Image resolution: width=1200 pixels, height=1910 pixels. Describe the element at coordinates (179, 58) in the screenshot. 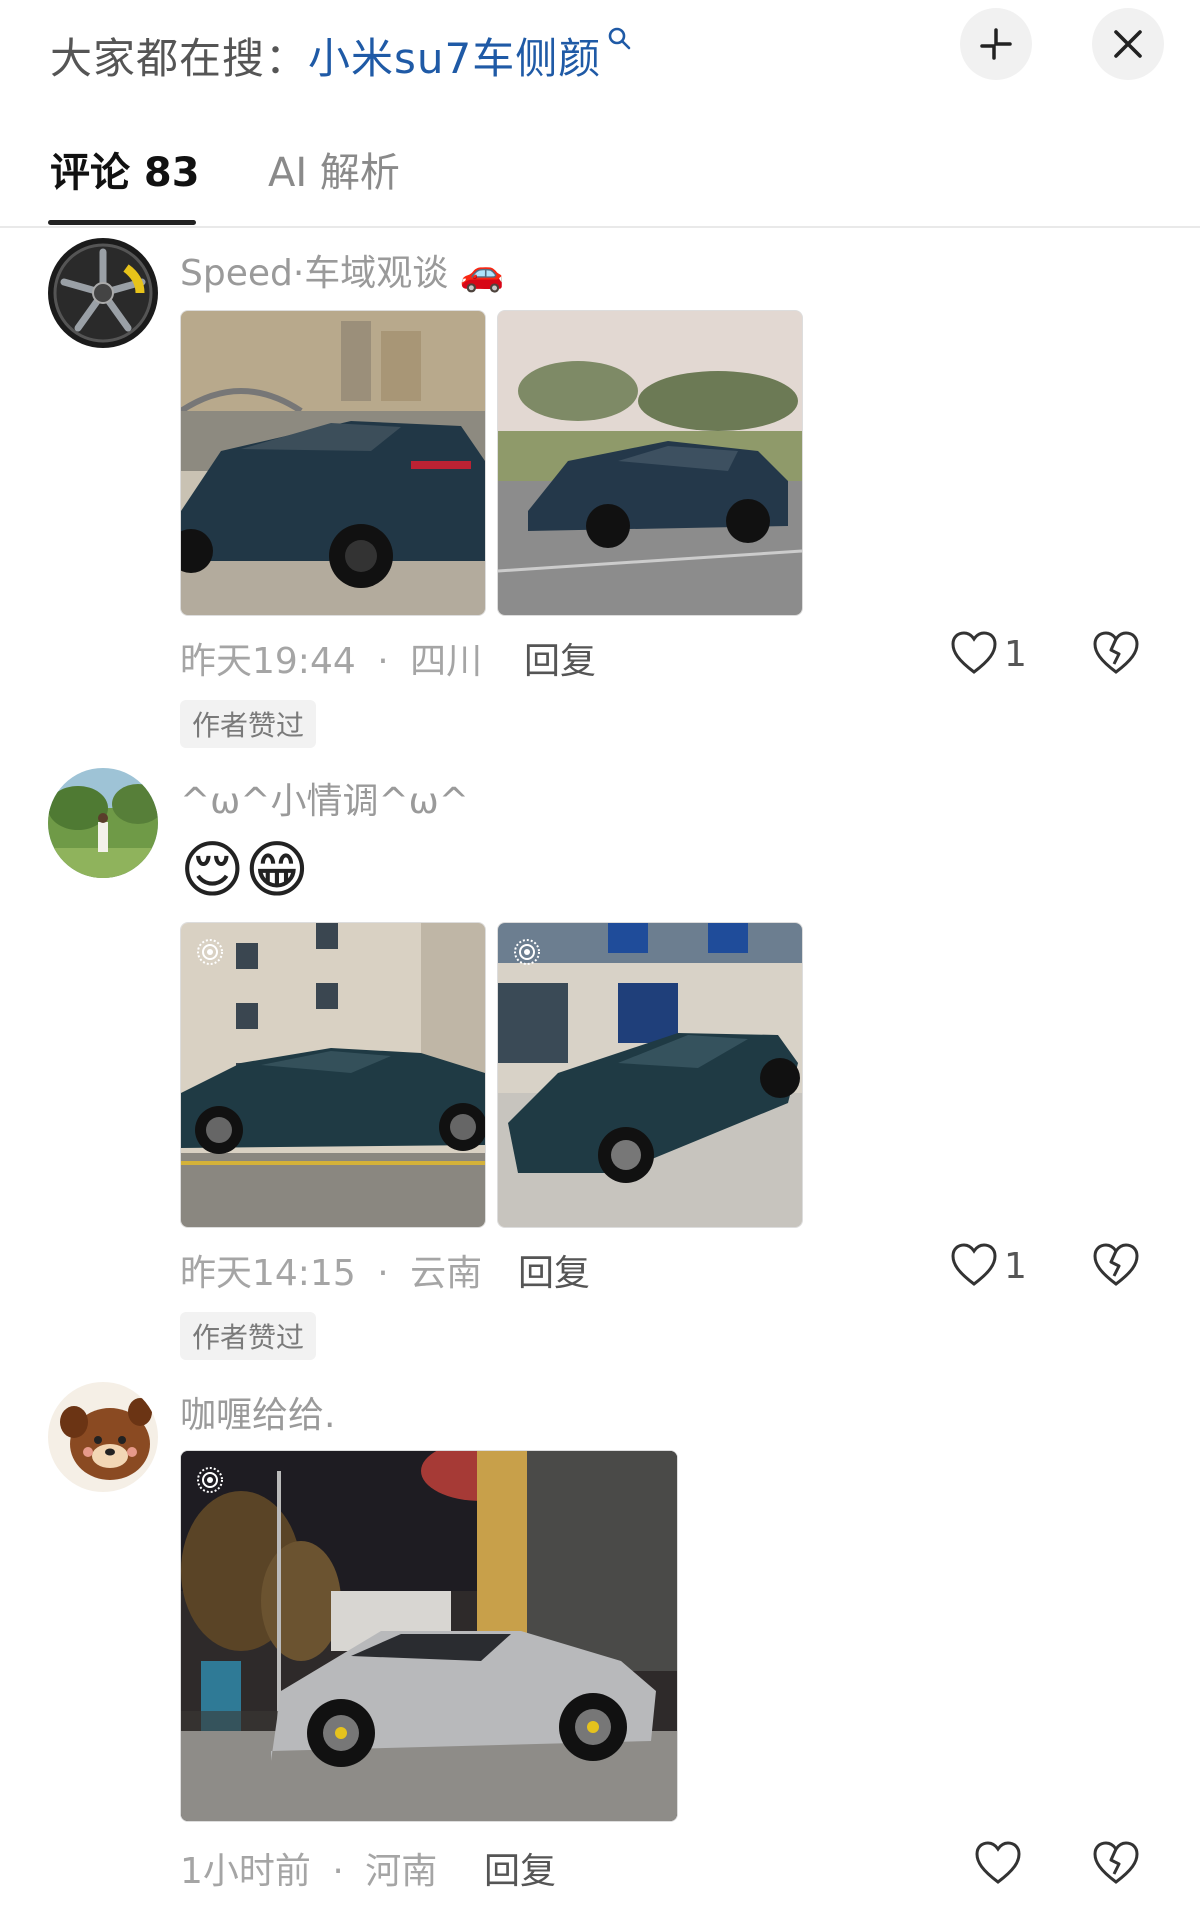

I see `search-prefix: 大家都在搜：` at that location.